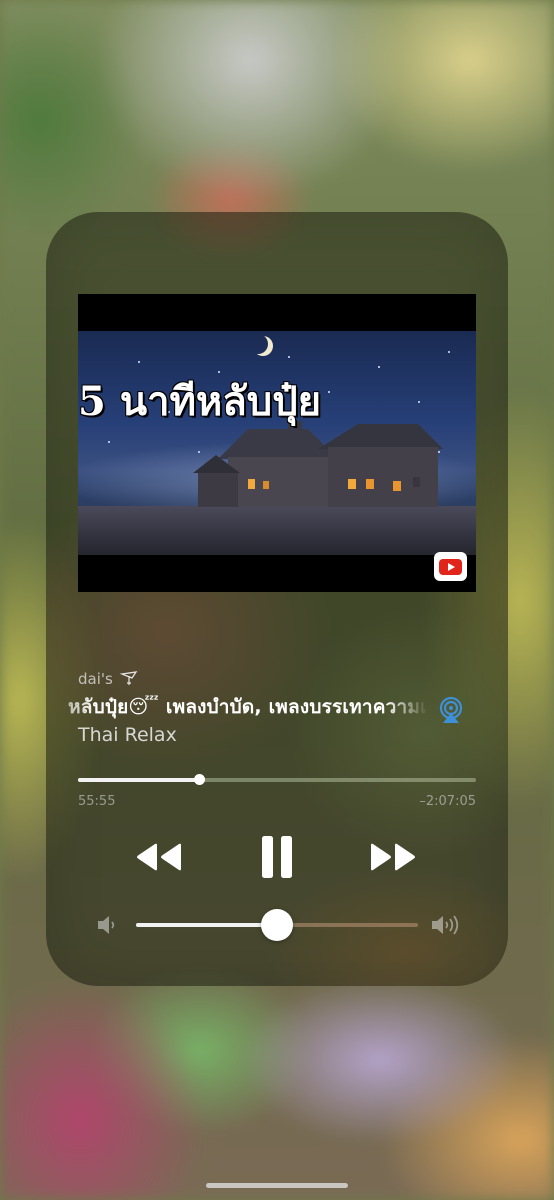 The height and width of the screenshot is (1200, 554). I want to click on speaker-high-icon, so click(445, 925).